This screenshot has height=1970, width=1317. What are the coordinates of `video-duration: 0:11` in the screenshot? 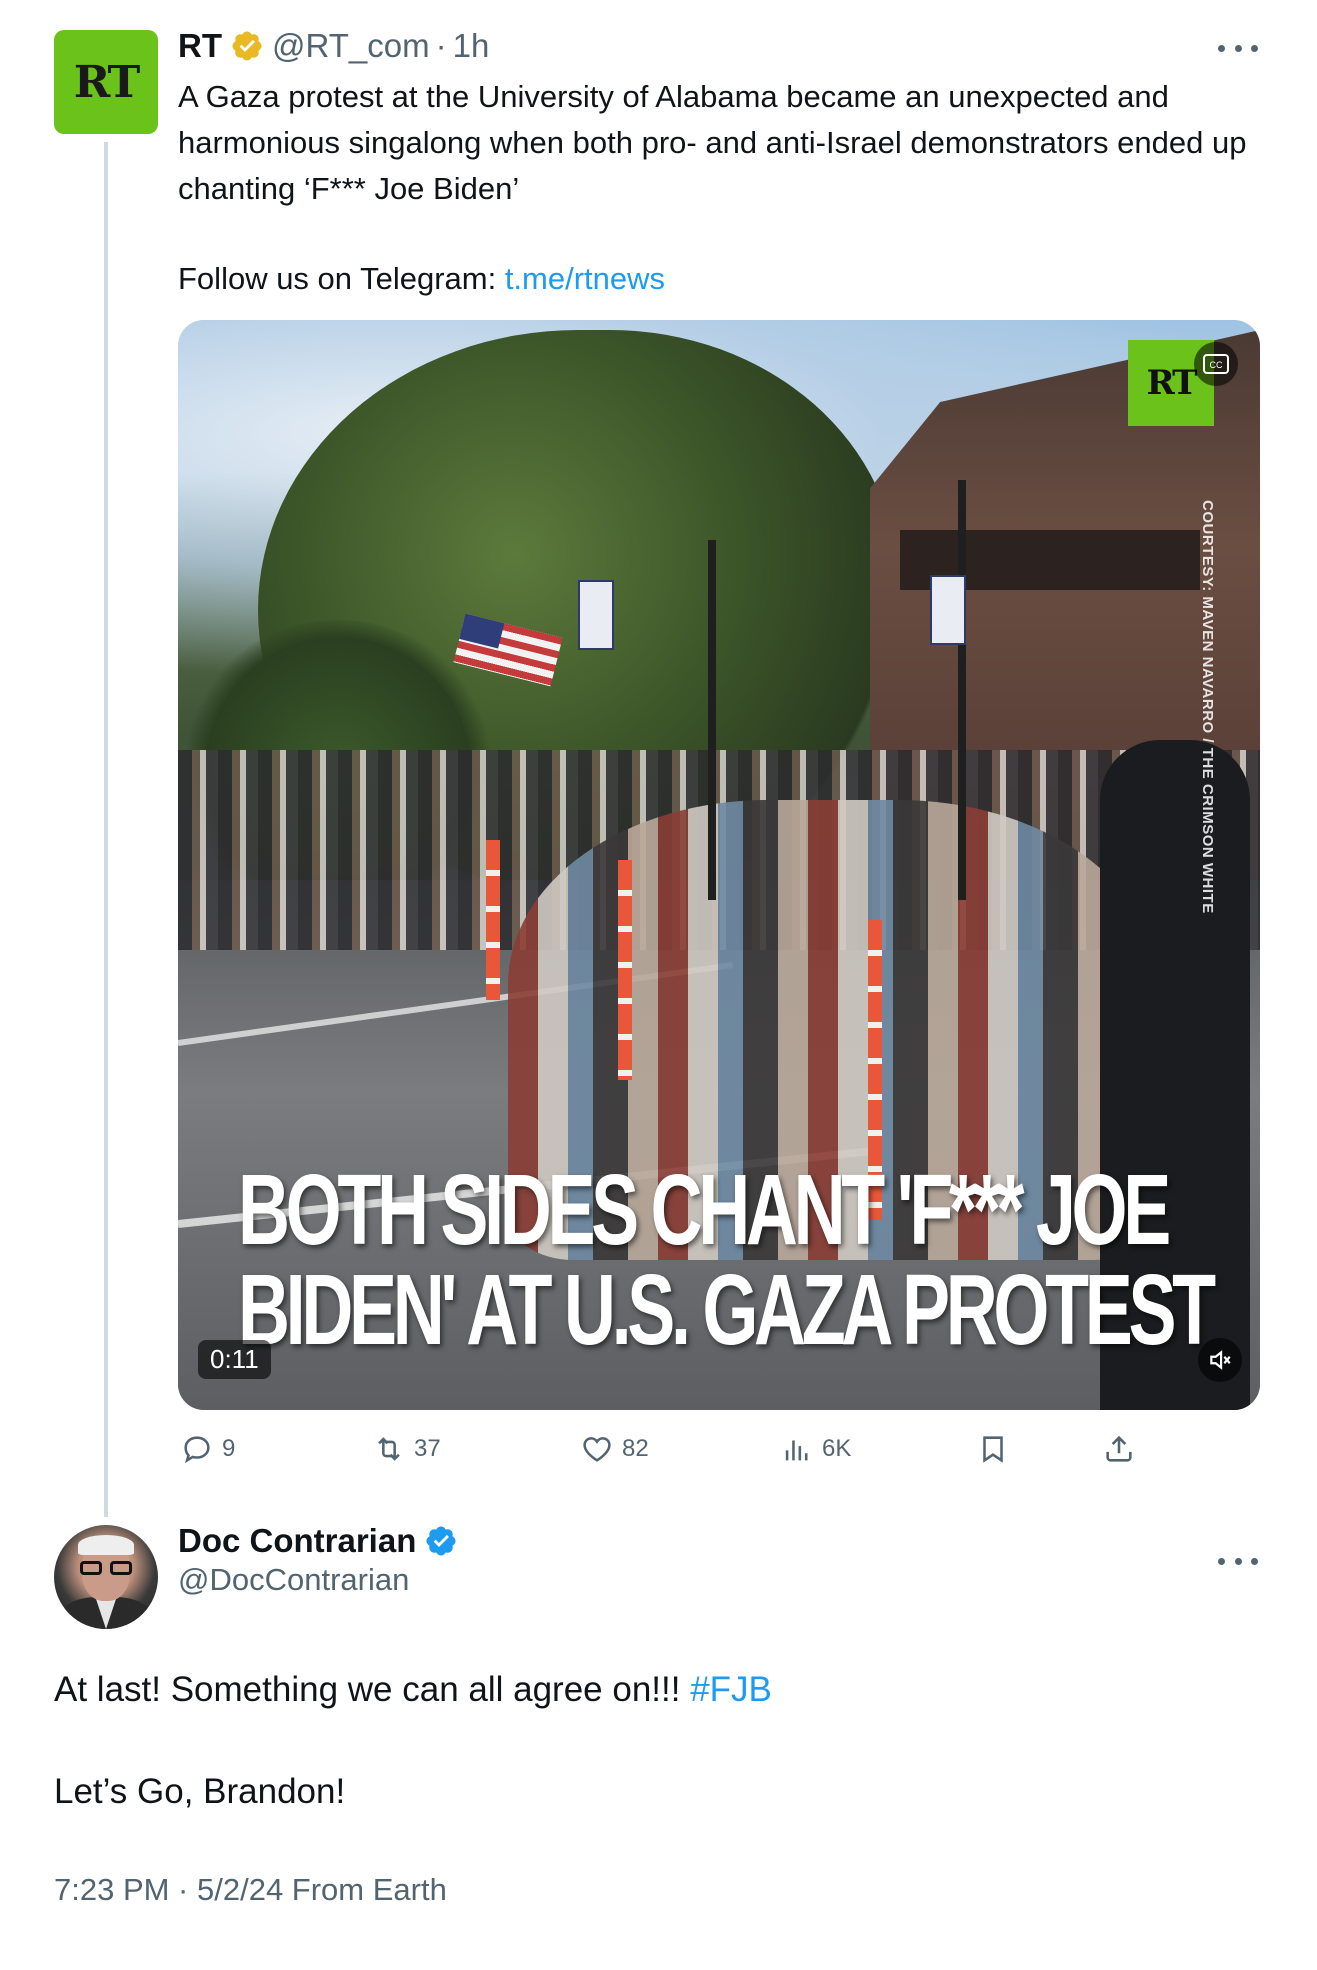 It's located at (234, 1359).